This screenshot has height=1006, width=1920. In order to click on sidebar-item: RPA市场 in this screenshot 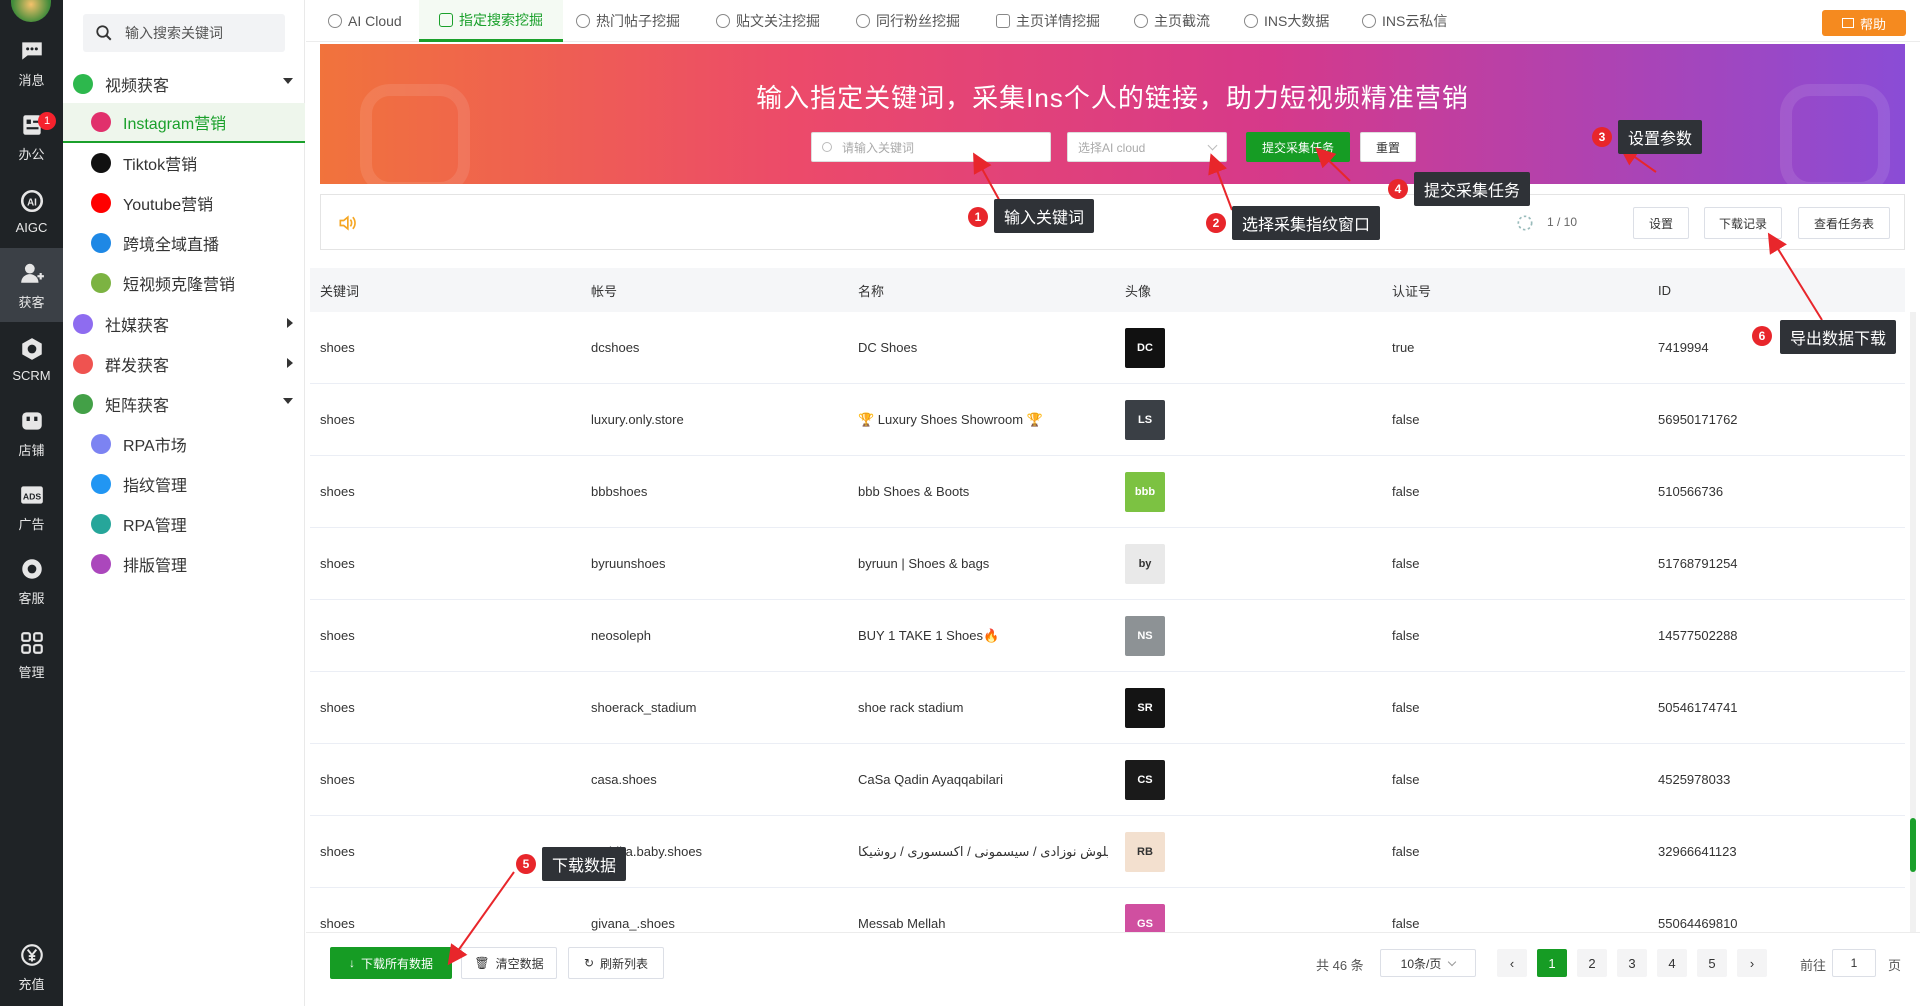, I will do `click(184, 444)`.